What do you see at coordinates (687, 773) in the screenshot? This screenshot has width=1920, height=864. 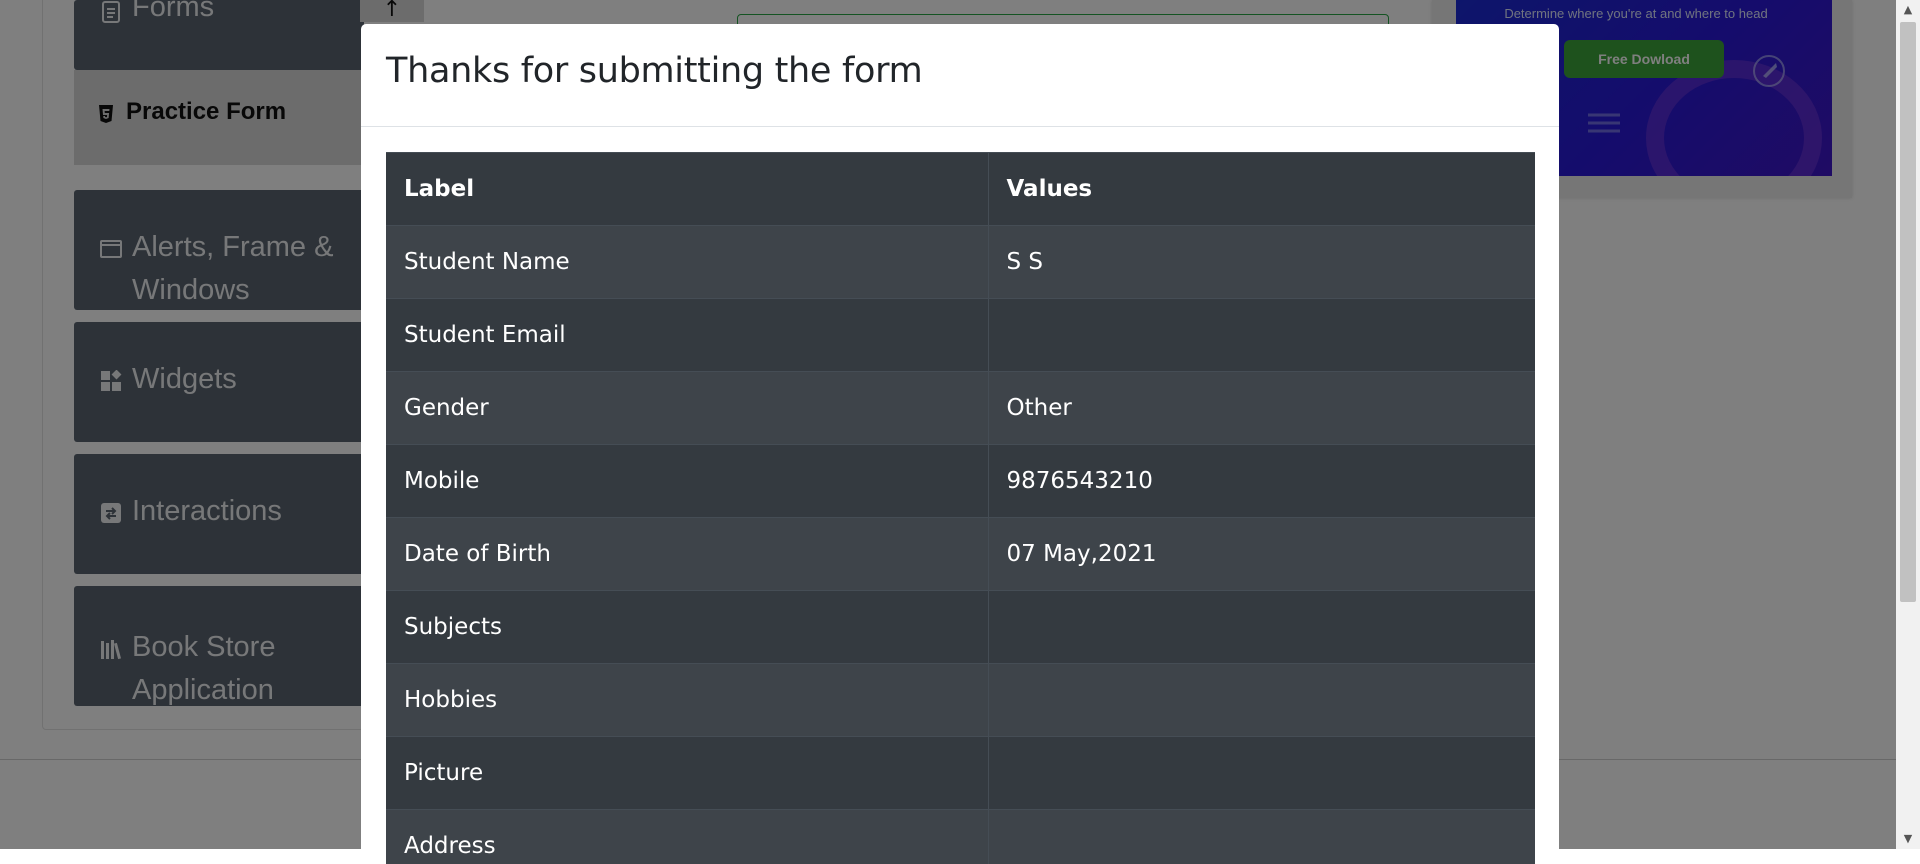 I see `row-label: Picture` at bounding box center [687, 773].